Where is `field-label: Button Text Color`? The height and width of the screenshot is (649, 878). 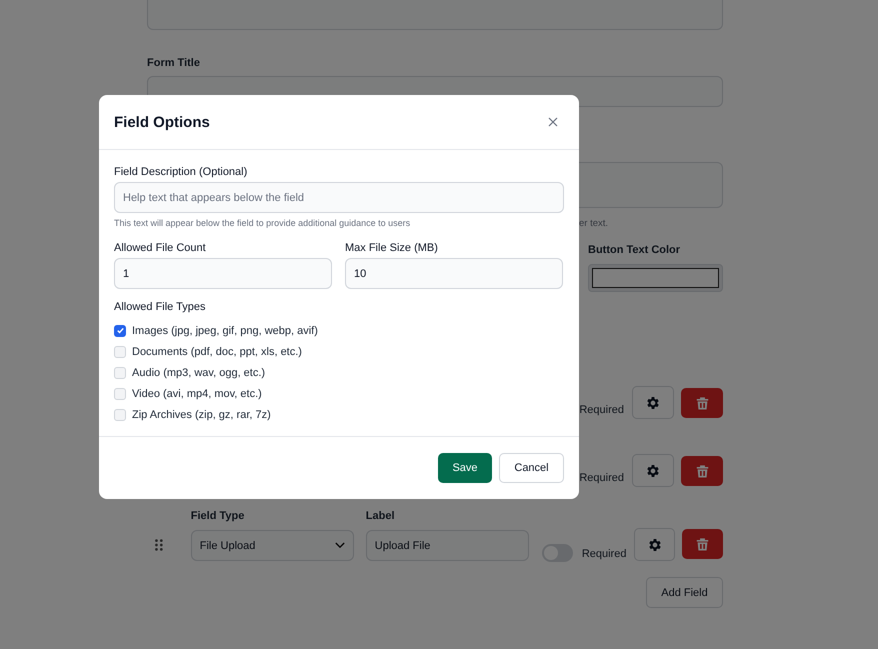 field-label: Button Text Color is located at coordinates (635, 250).